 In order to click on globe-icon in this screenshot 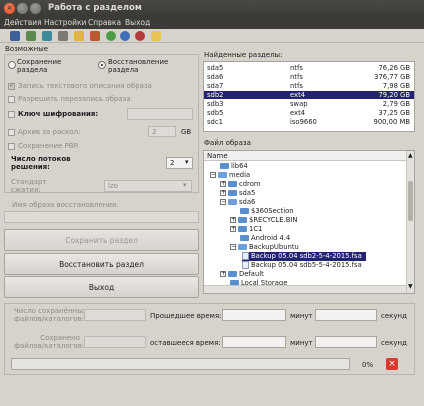, I will do `click(111, 36)`.